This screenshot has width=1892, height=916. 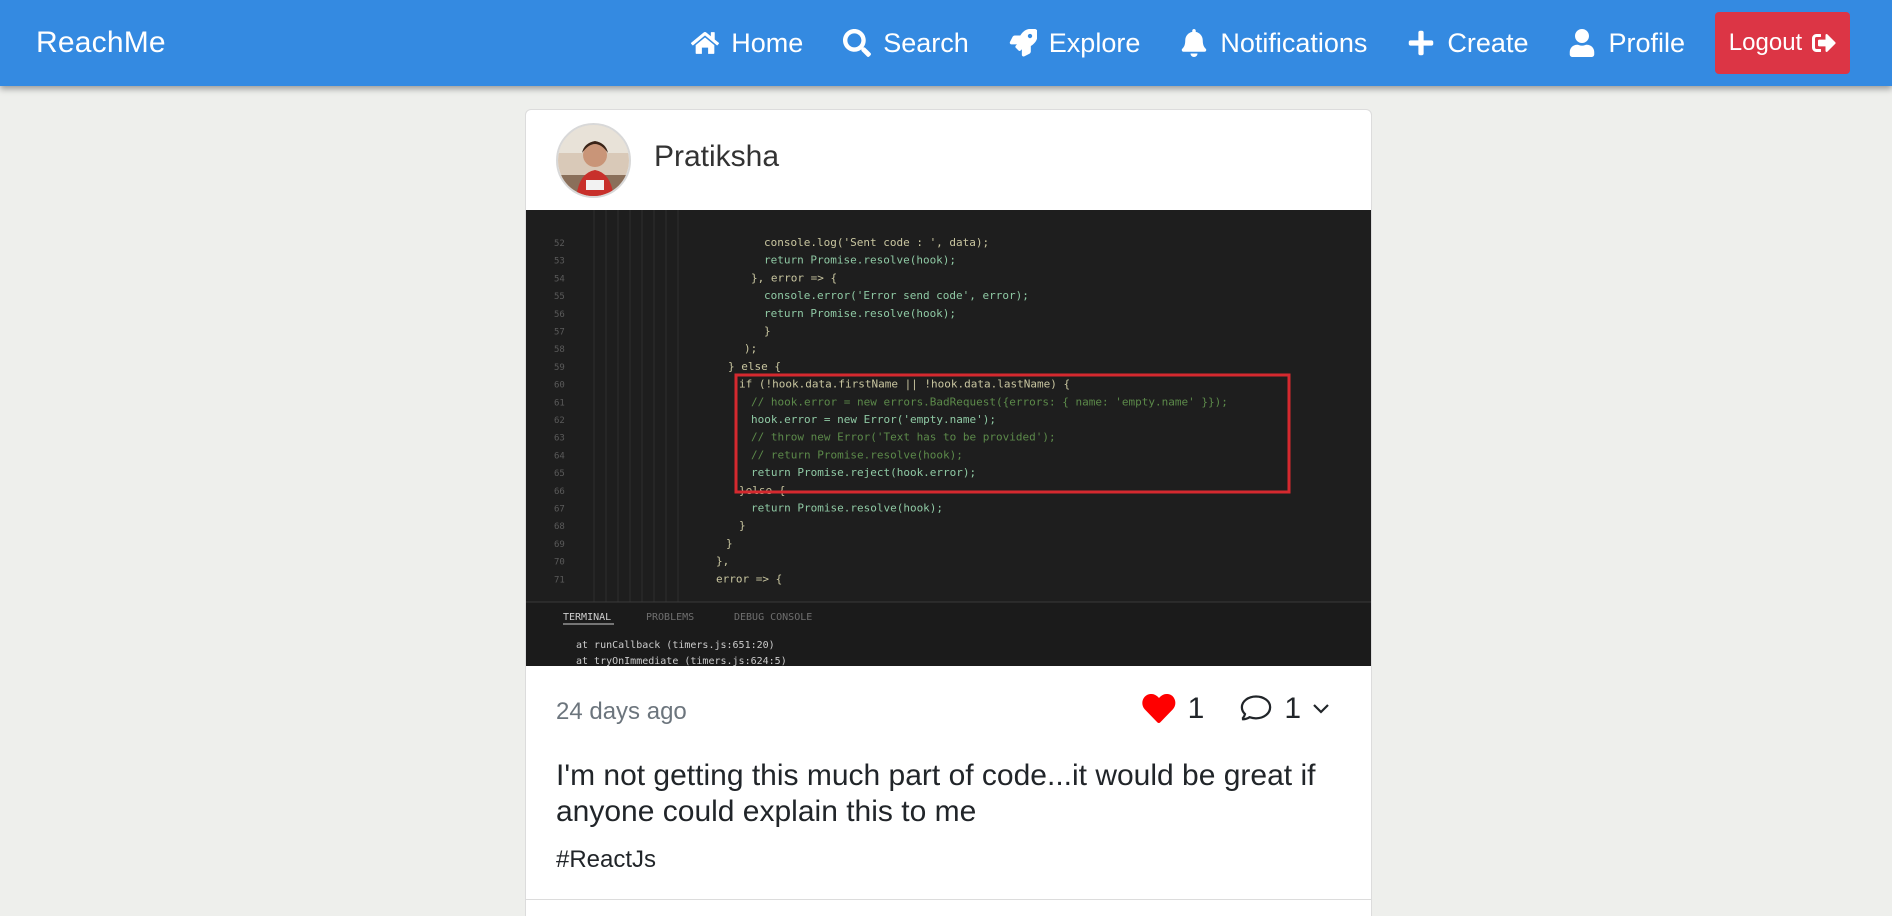 I want to click on code-line: error => {, so click(x=749, y=578).